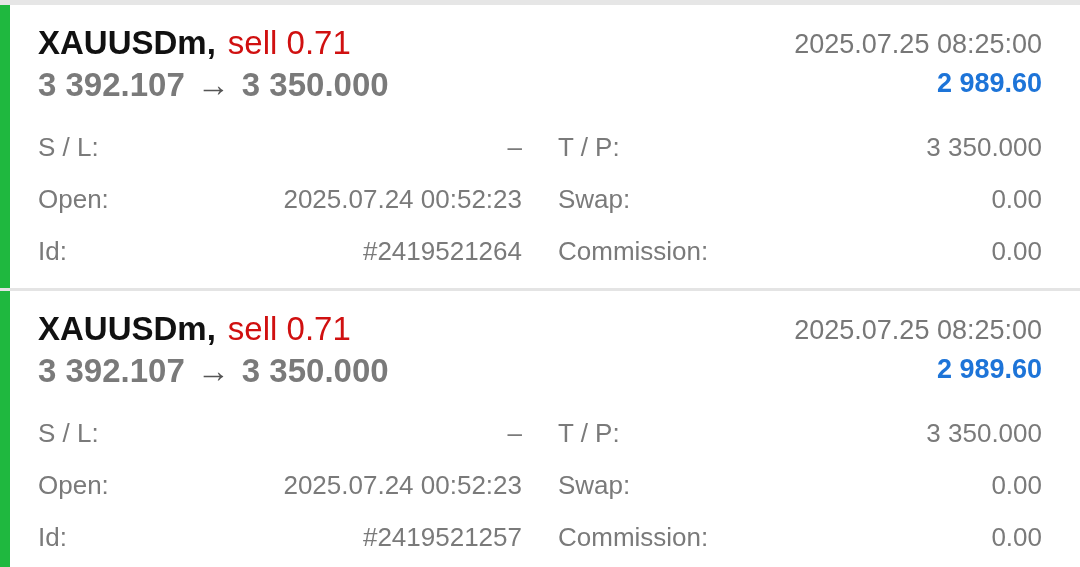  What do you see at coordinates (442, 537) in the screenshot?
I see `detail-value: #2419521257` at bounding box center [442, 537].